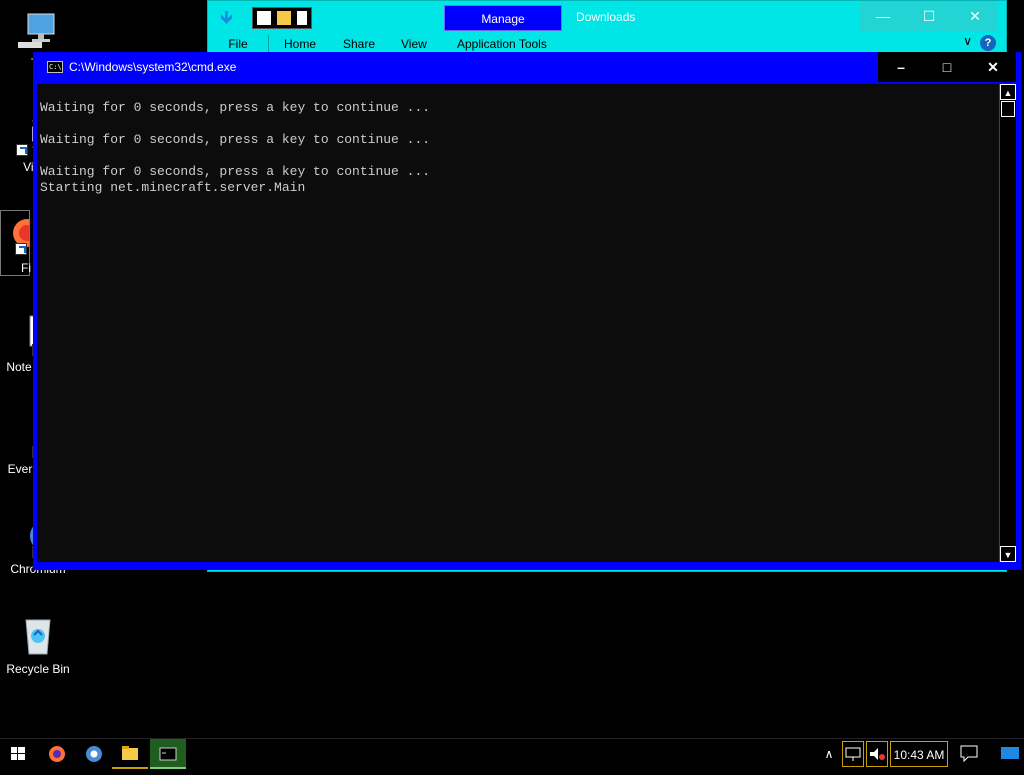 The width and height of the screenshot is (1024, 775). What do you see at coordinates (264, 18) in the screenshot?
I see `properties-icon` at bounding box center [264, 18].